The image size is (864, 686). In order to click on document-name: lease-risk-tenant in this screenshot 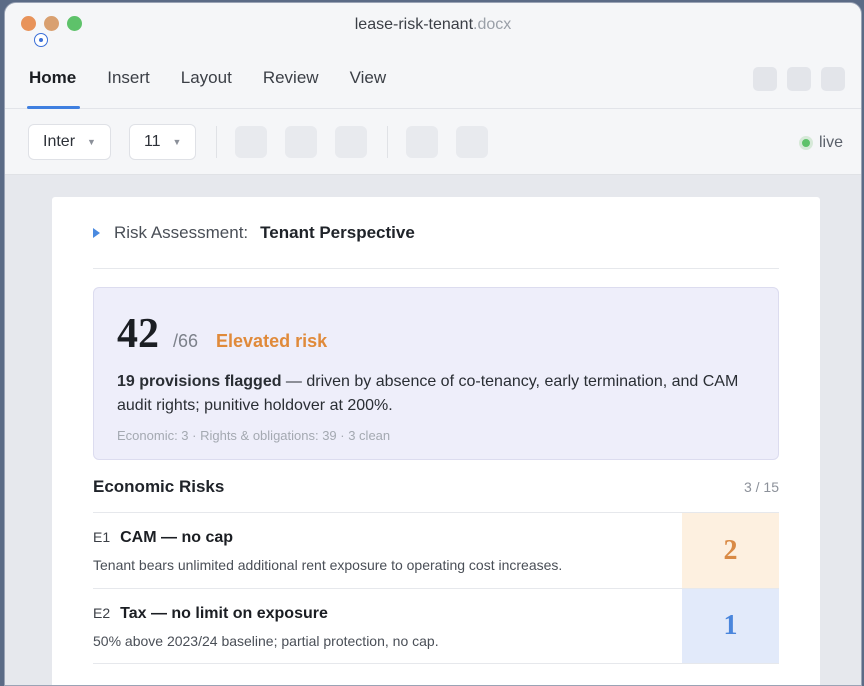, I will do `click(414, 24)`.